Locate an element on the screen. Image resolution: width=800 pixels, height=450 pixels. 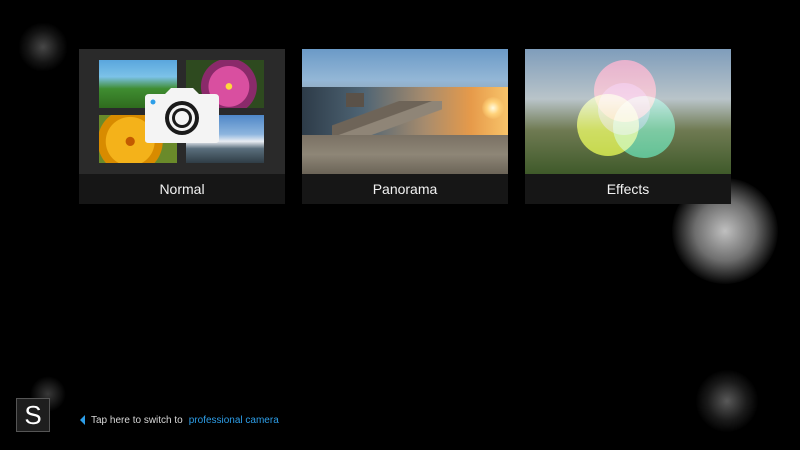
mode-label: Panorama is located at coordinates (405, 189).